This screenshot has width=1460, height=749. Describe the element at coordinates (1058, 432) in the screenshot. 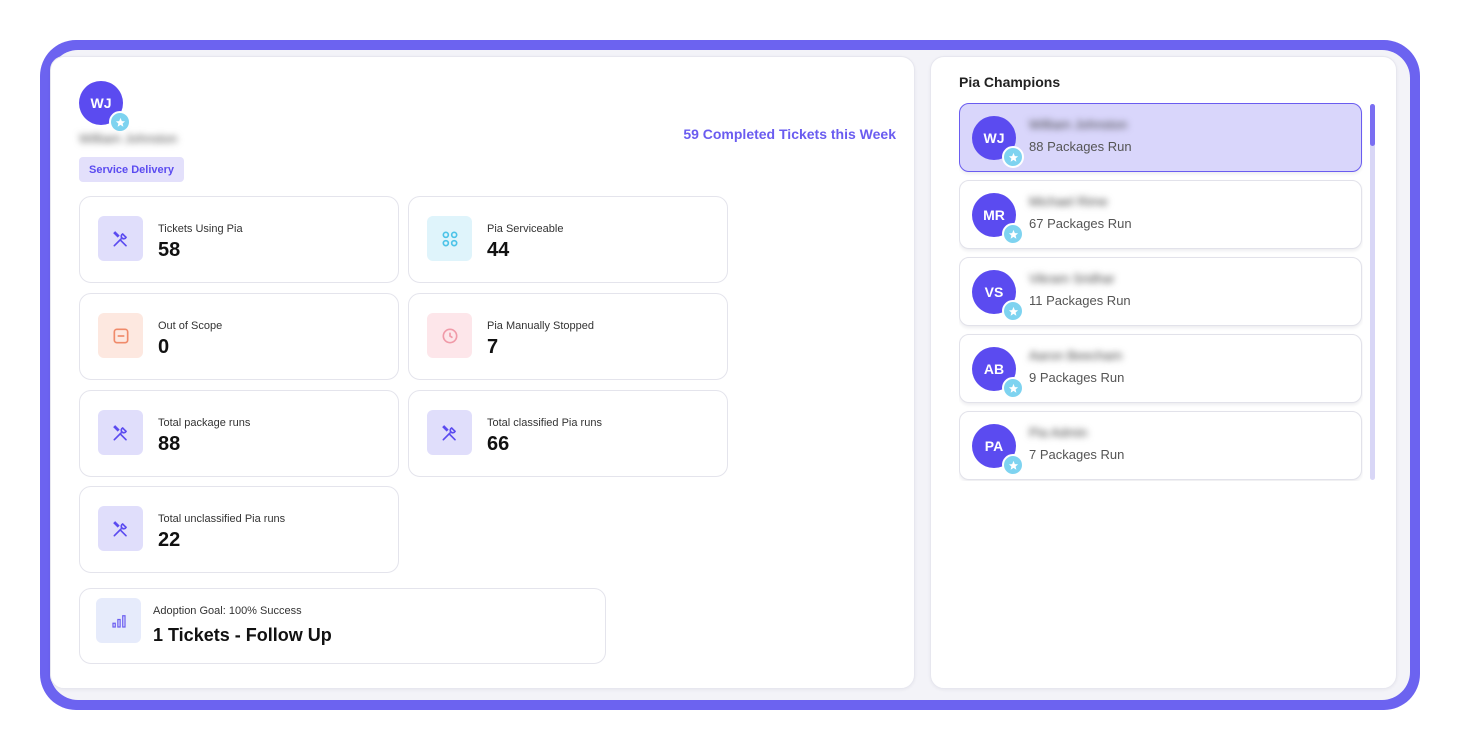

I see `champion-name: Pia Admin` at that location.